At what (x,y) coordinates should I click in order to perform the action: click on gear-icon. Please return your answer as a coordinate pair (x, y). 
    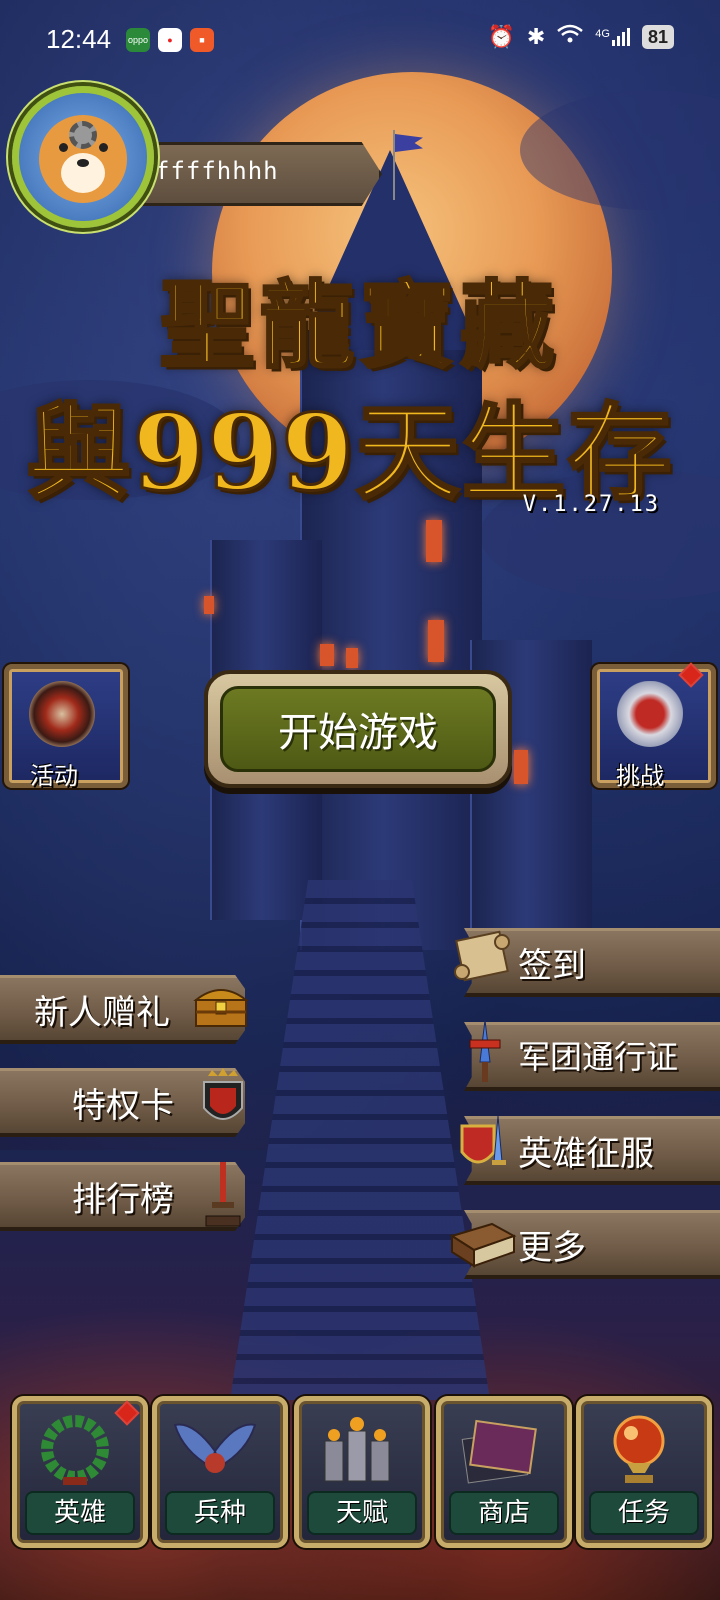
    Looking at the image, I should click on (83, 135).